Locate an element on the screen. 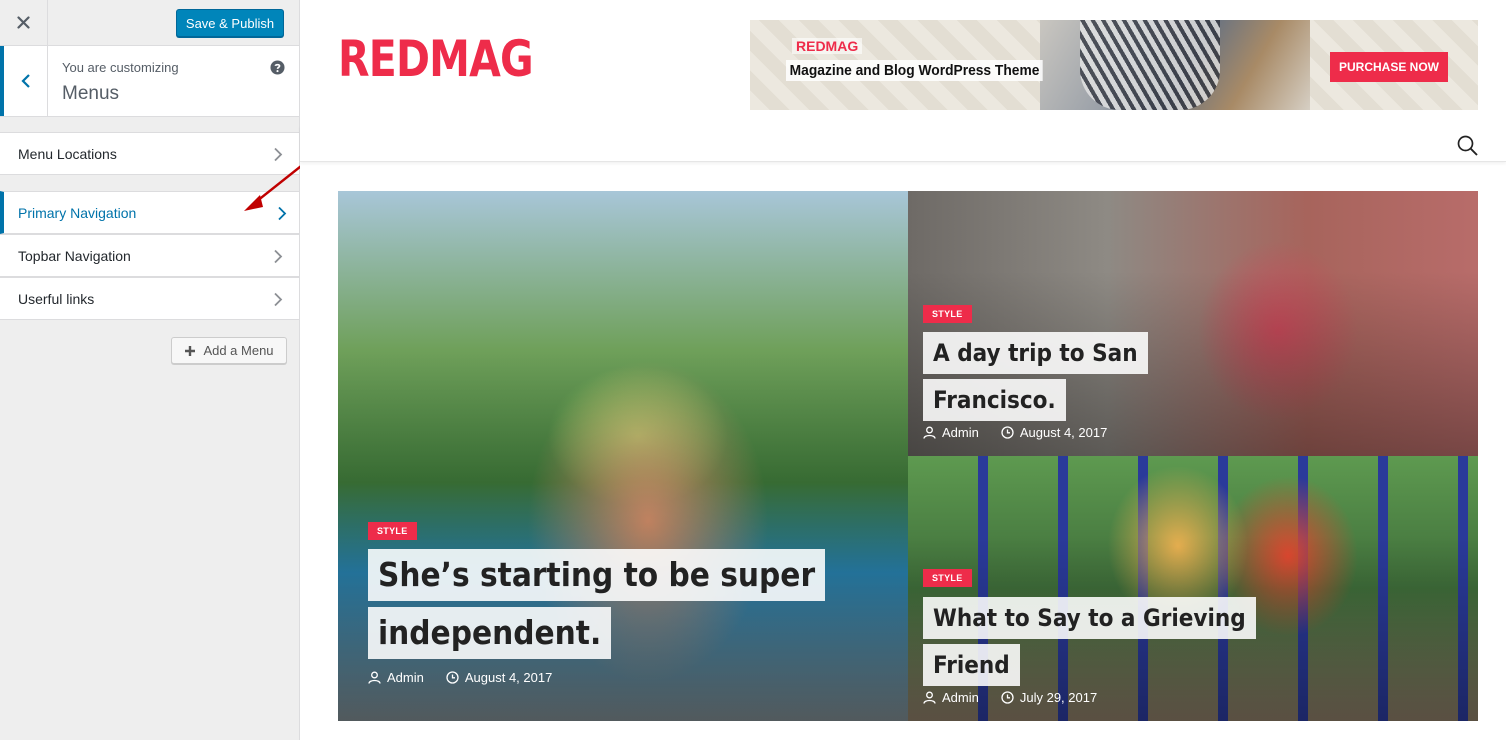 The image size is (1506, 740). customizer-section-info: You are customizing Menus is located at coordinates (149, 97).